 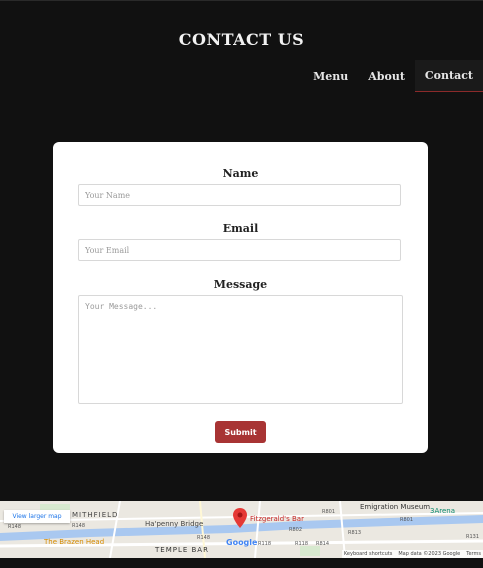 I want to click on road-label: R814, so click(x=323, y=544).